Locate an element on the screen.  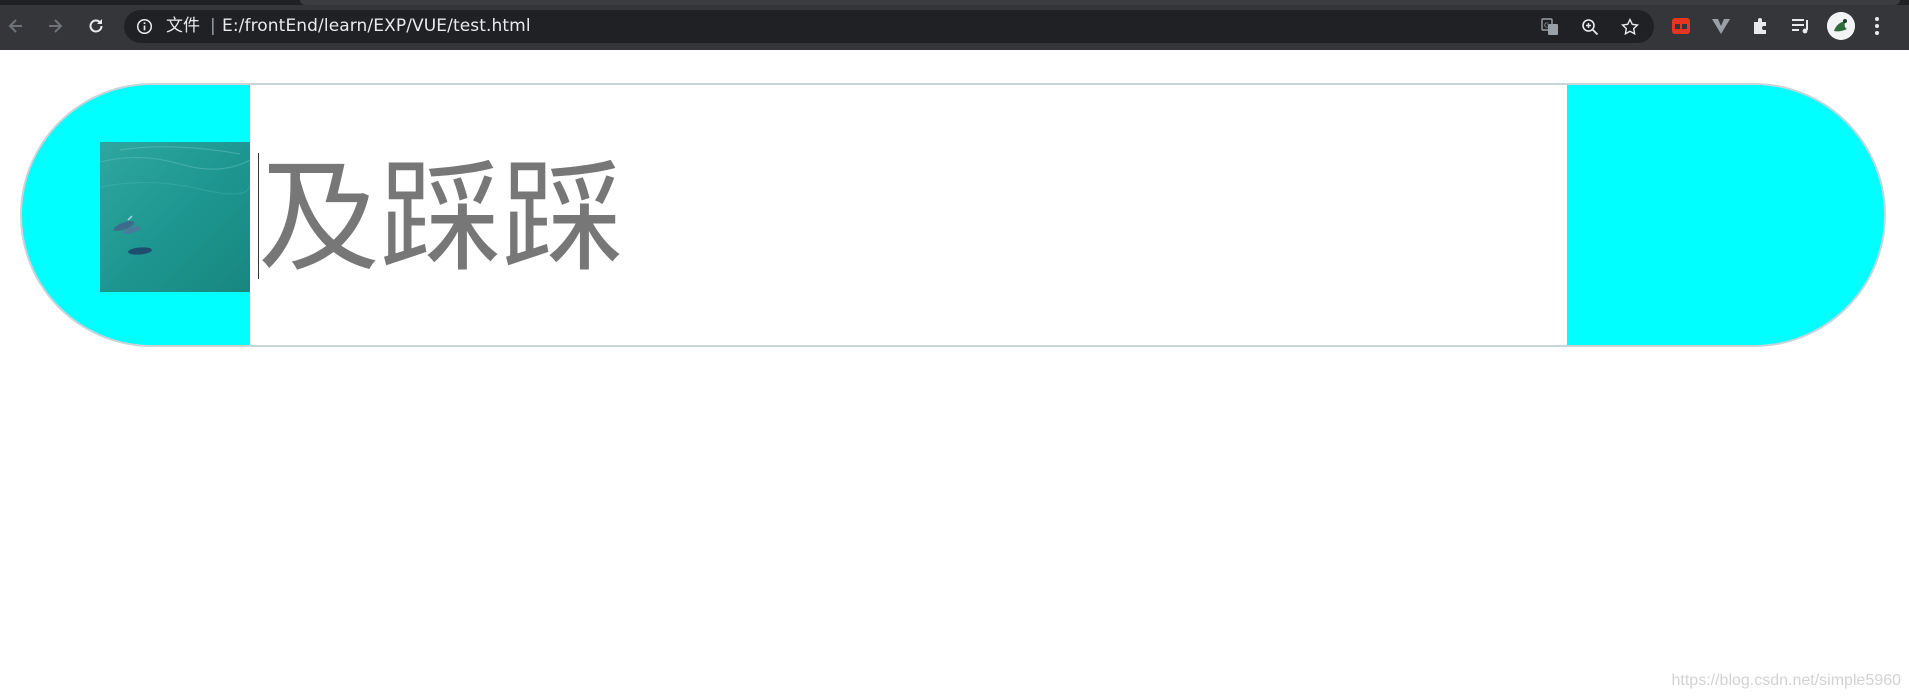
editable-text: 及踩踩 is located at coordinates (441, 218).